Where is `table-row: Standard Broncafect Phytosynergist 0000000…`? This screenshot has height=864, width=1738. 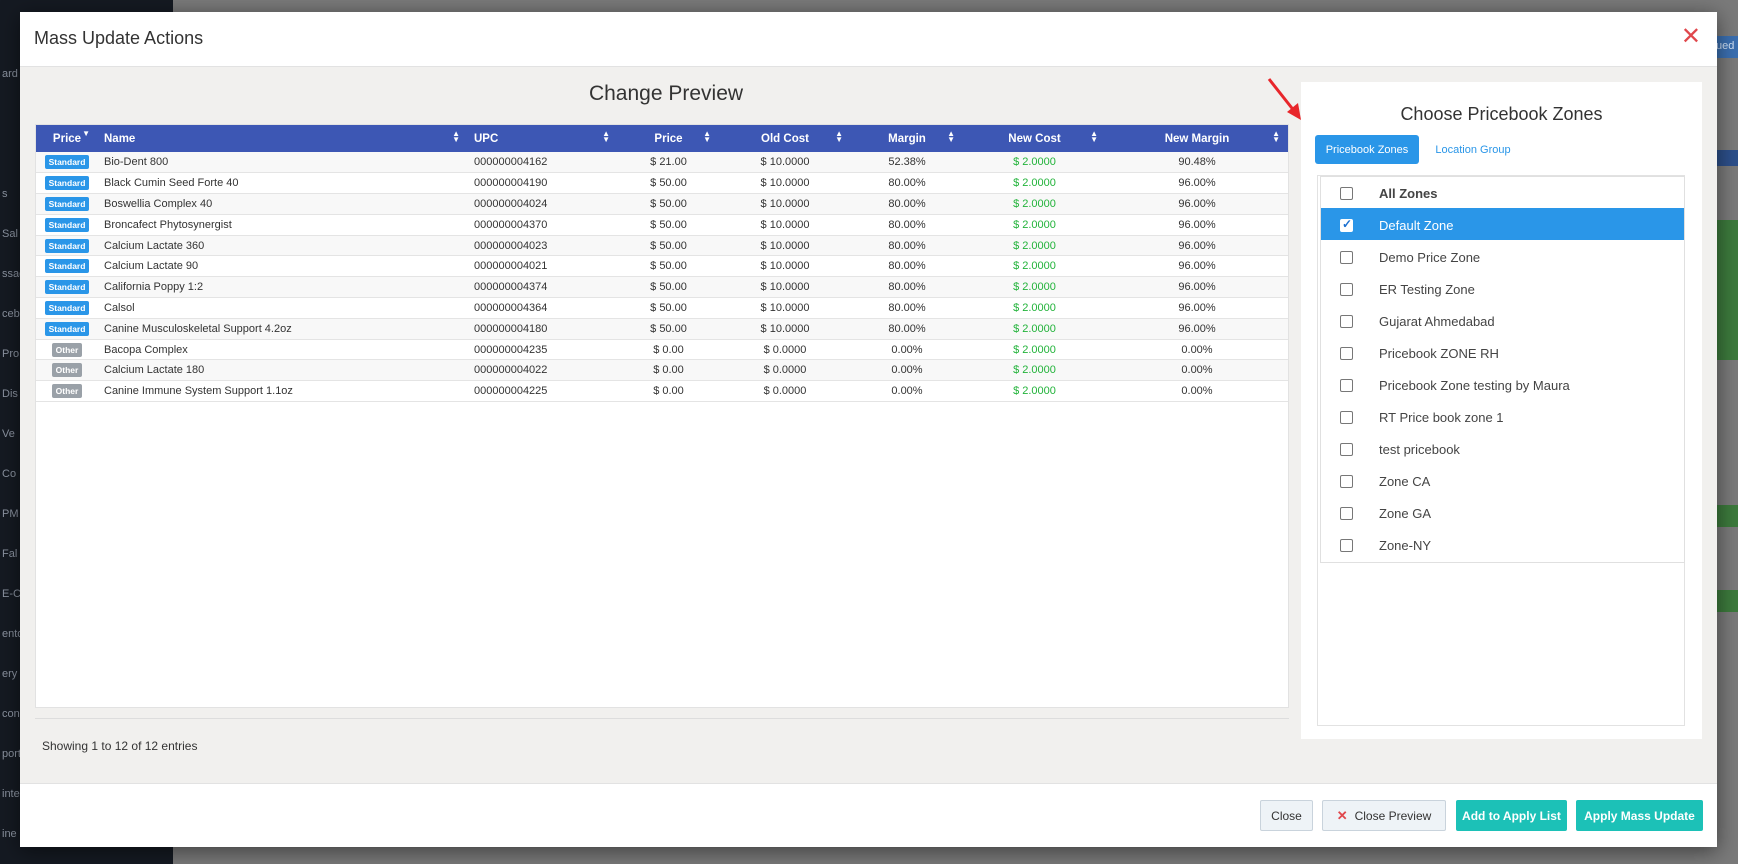 table-row: Standard Broncafect Phytosynergist 0000000… is located at coordinates (662, 225).